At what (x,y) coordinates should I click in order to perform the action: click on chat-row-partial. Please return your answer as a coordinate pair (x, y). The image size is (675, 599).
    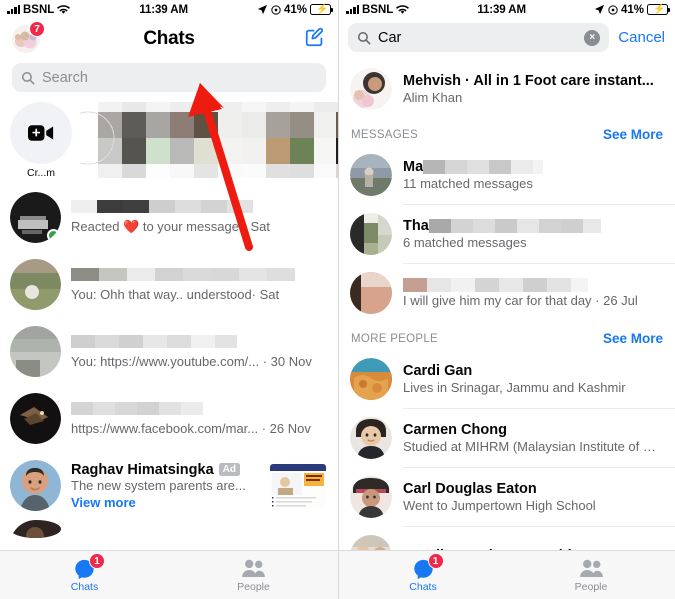
    Looking at the image, I should click on (169, 529).